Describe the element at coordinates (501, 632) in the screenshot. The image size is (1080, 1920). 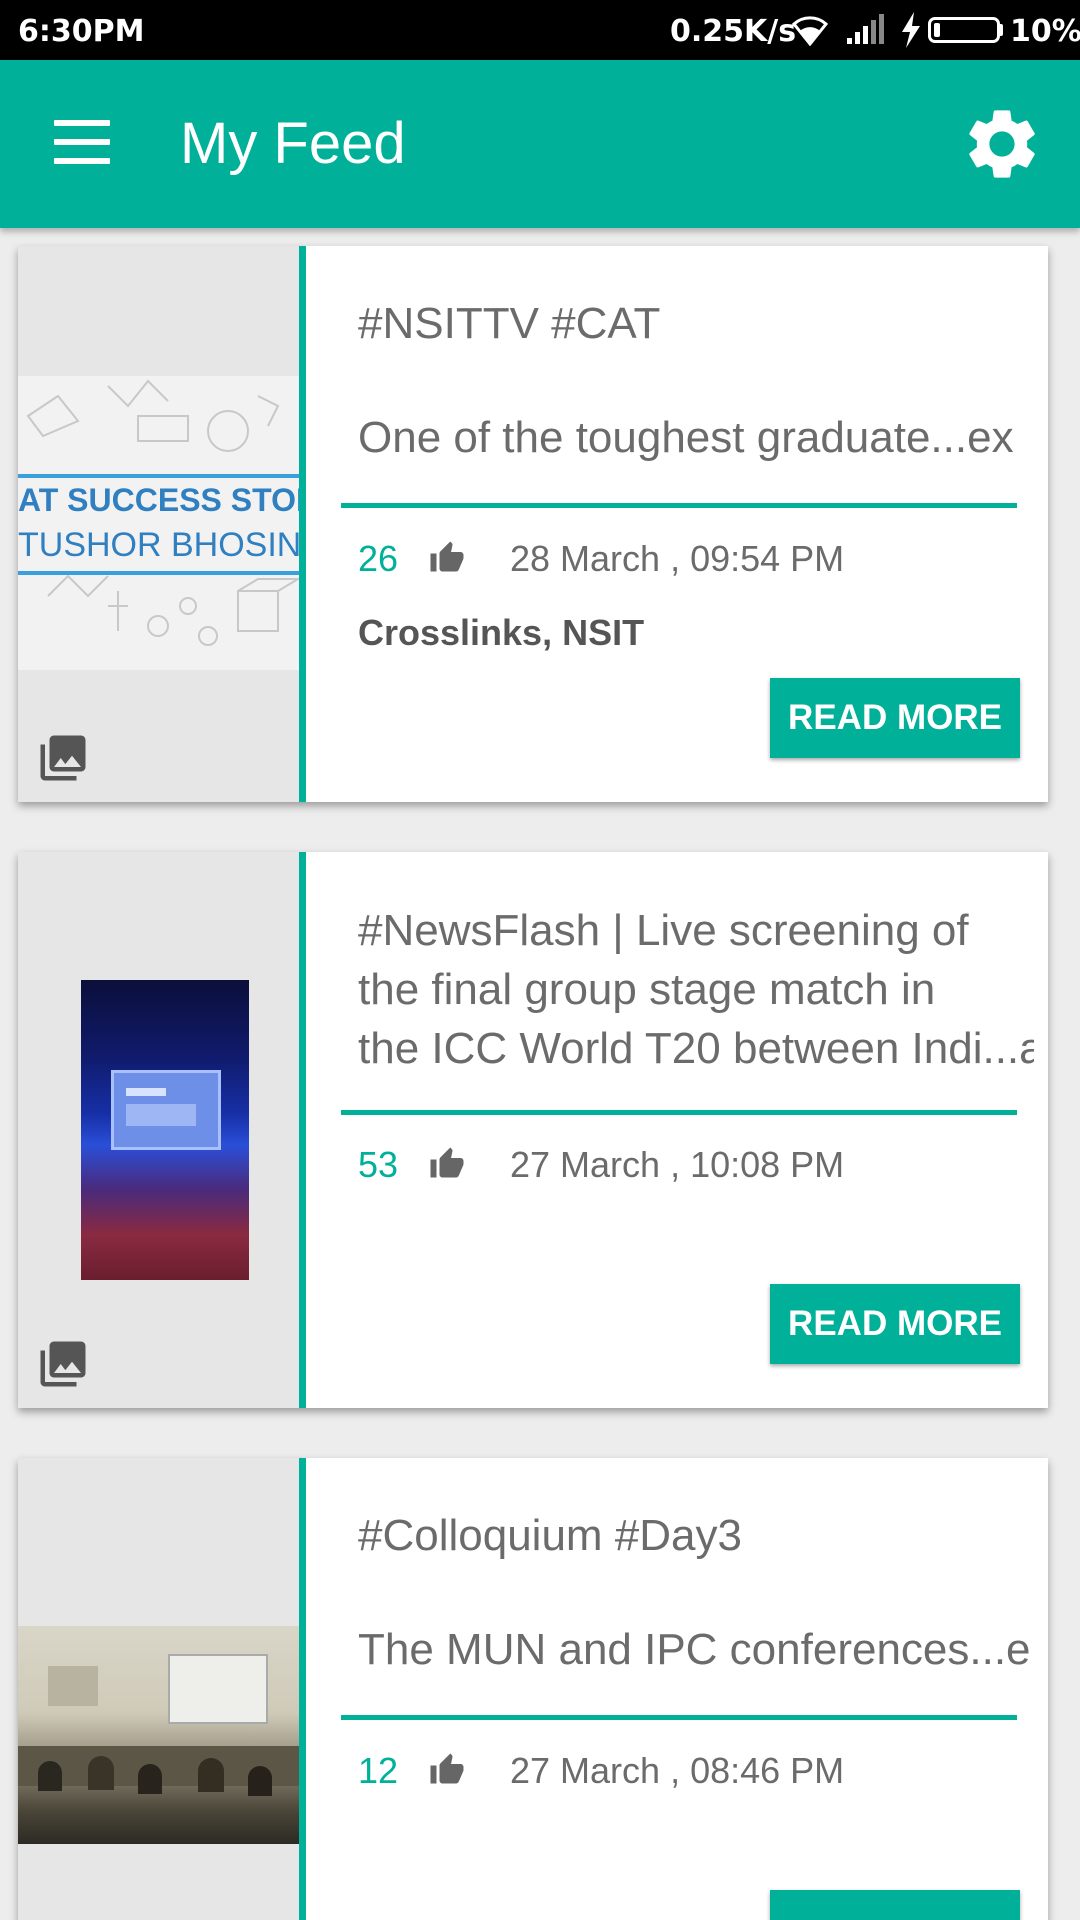
I see `post-source: Crosslinks, NSIT` at that location.